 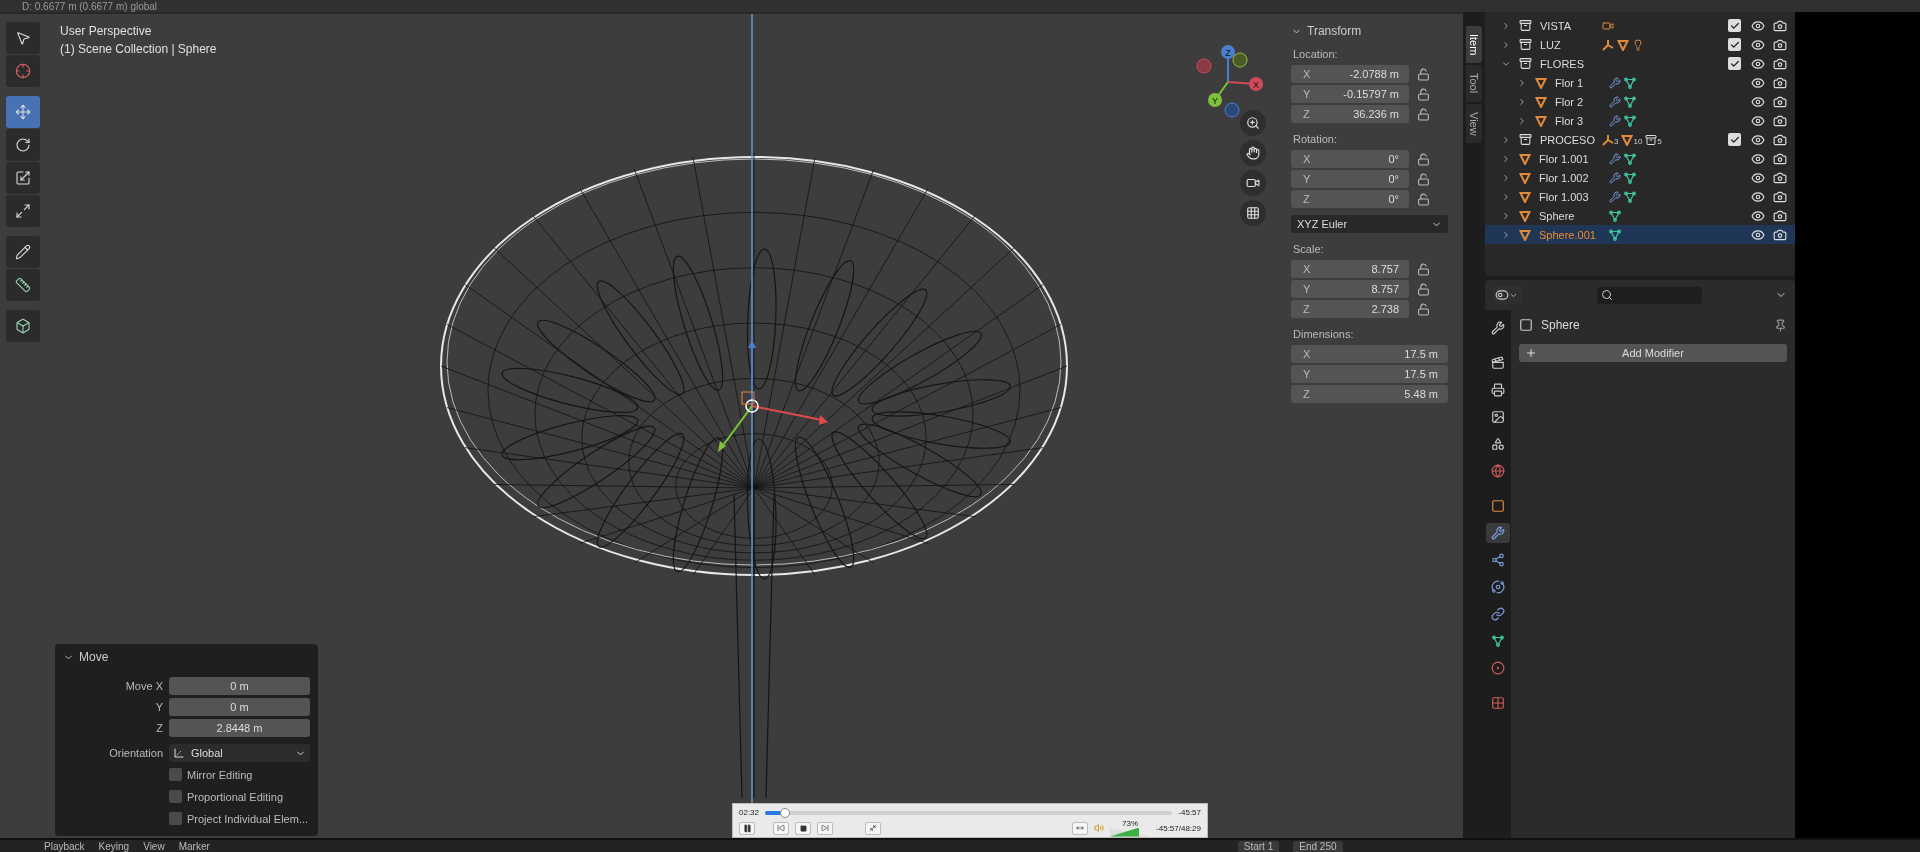 I want to click on number-field: 2.8448 m, so click(x=239, y=728).